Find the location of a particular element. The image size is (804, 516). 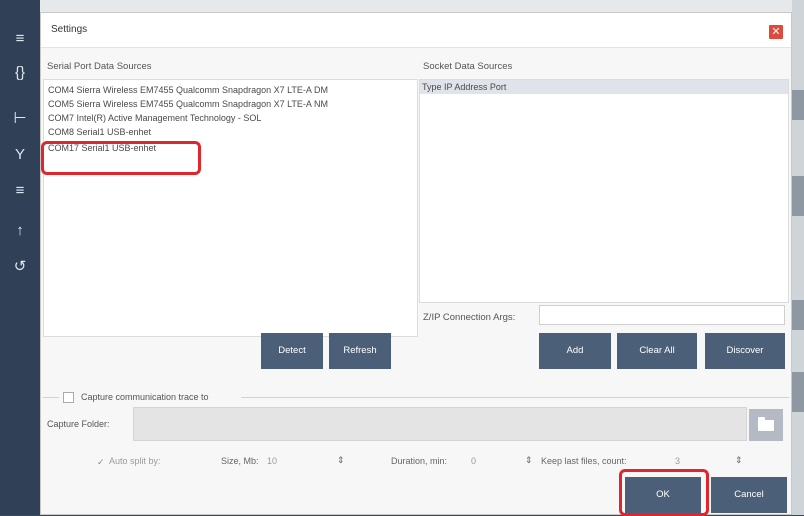

folder-icon is located at coordinates (766, 424).